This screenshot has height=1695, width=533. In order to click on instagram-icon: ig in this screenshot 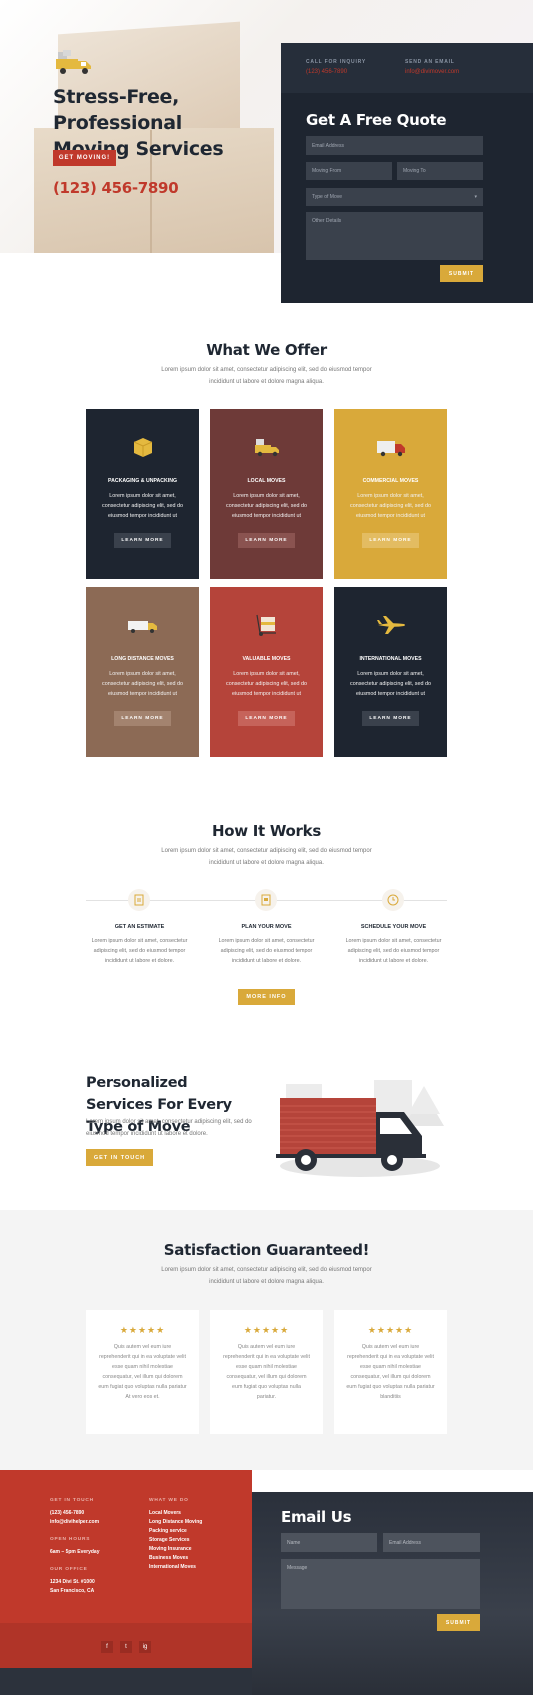, I will do `click(145, 1647)`.